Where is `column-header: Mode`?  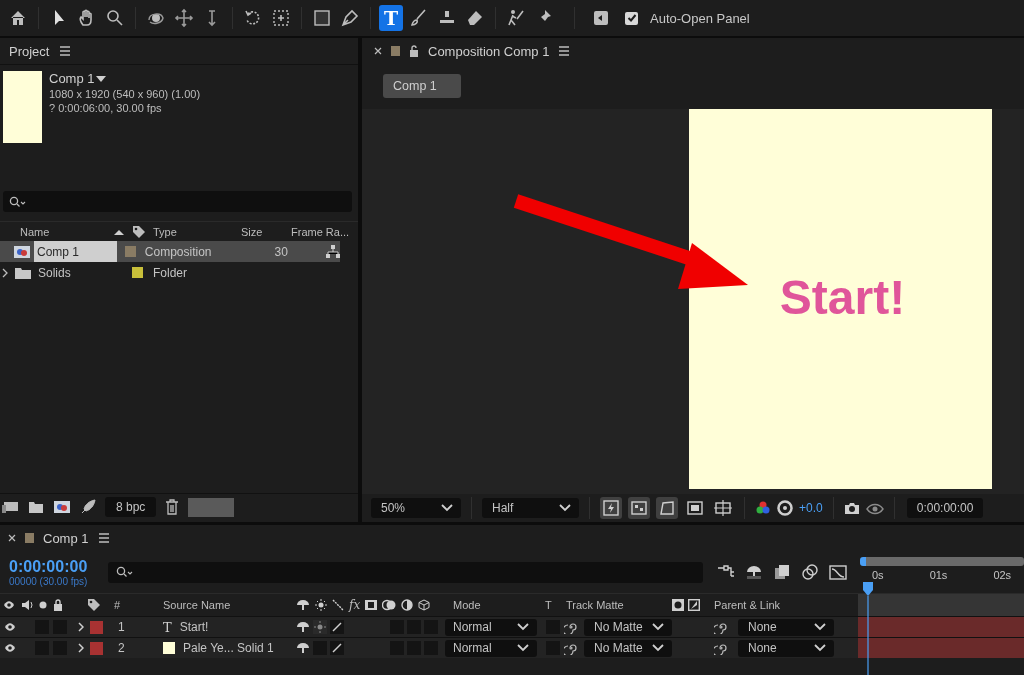 column-header: Mode is located at coordinates (467, 605).